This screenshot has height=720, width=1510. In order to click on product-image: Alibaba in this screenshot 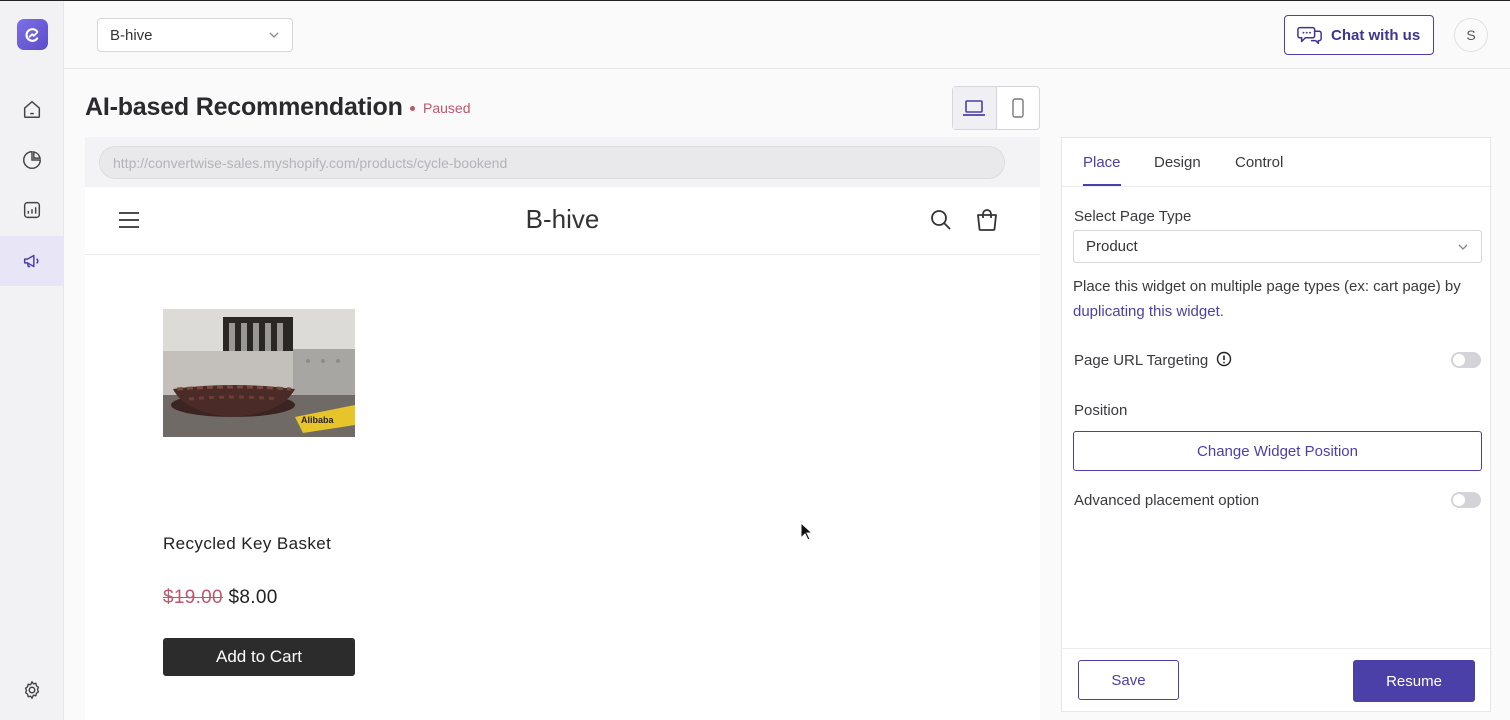, I will do `click(259, 373)`.